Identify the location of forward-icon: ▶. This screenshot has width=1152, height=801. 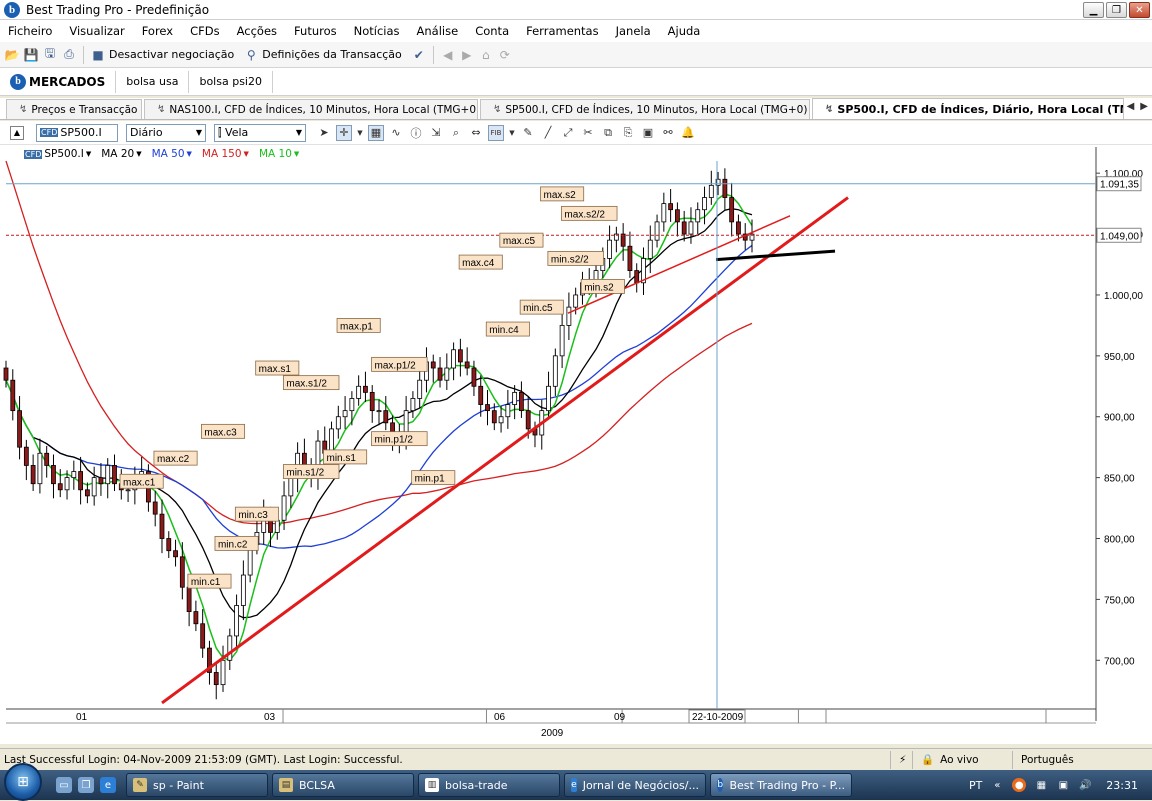
(467, 55).